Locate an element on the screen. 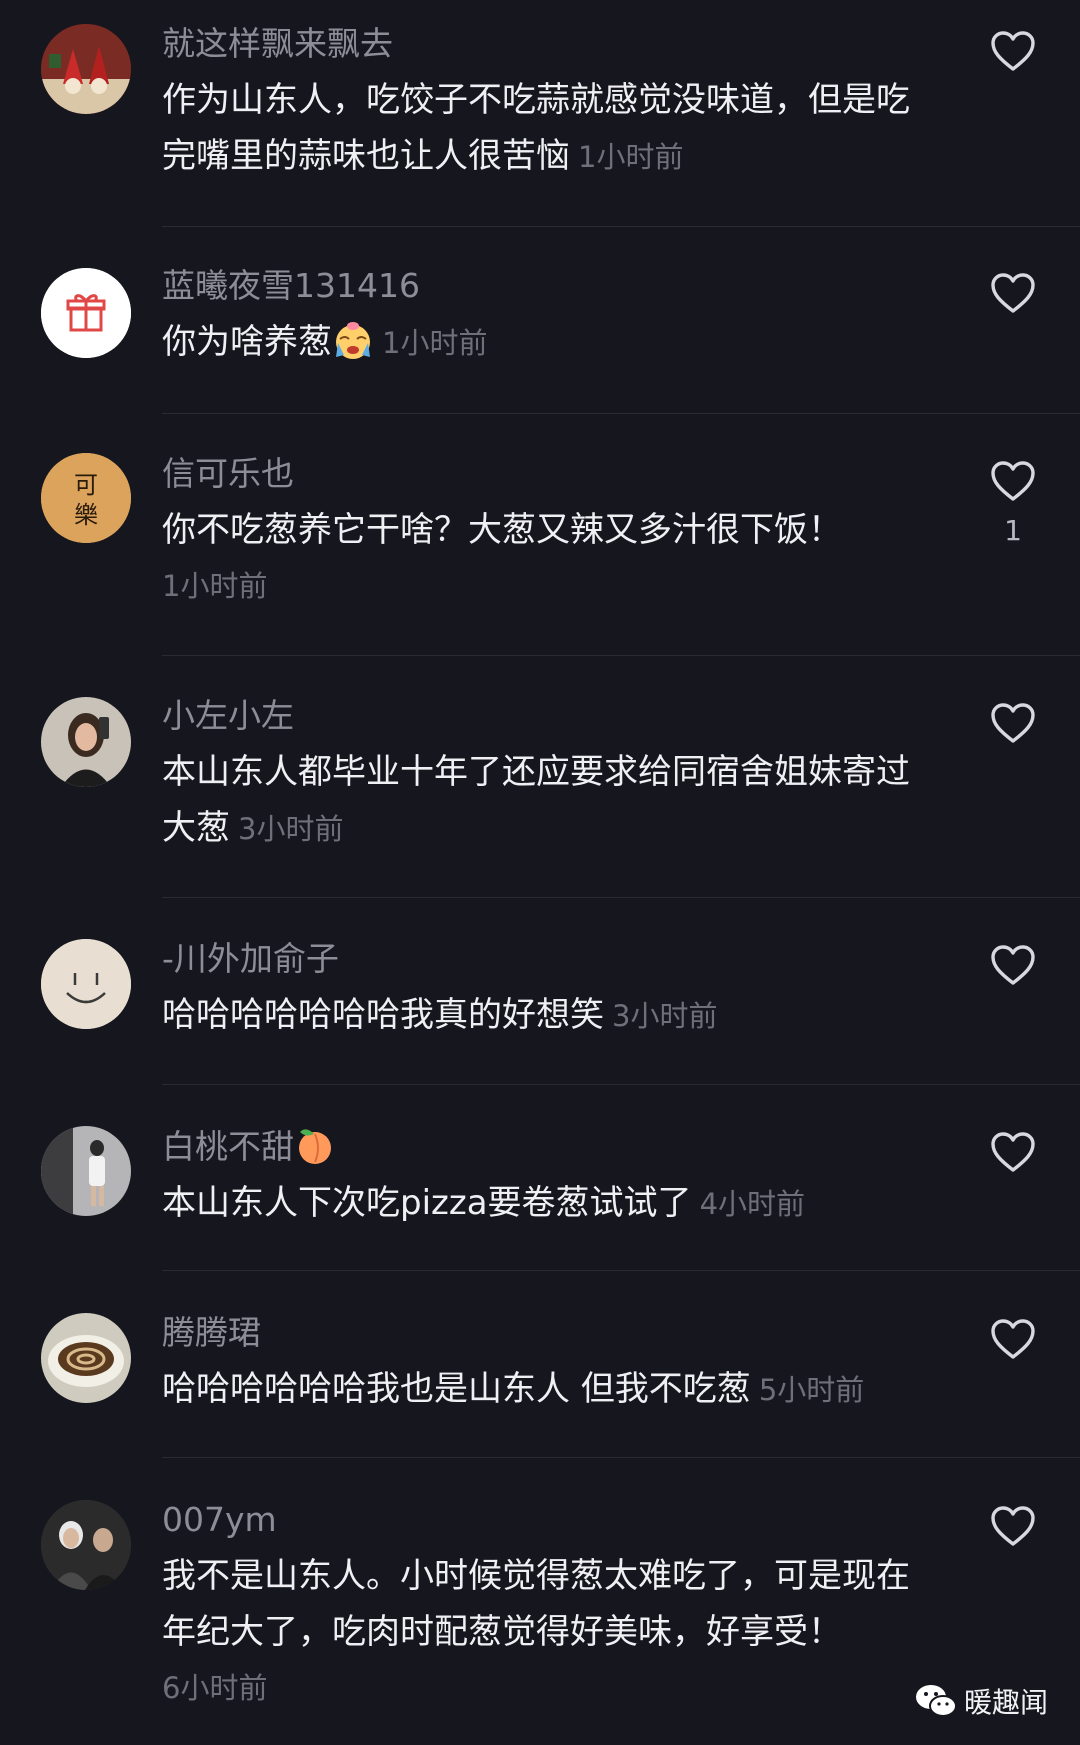  peach-emoji is located at coordinates (315, 1146).